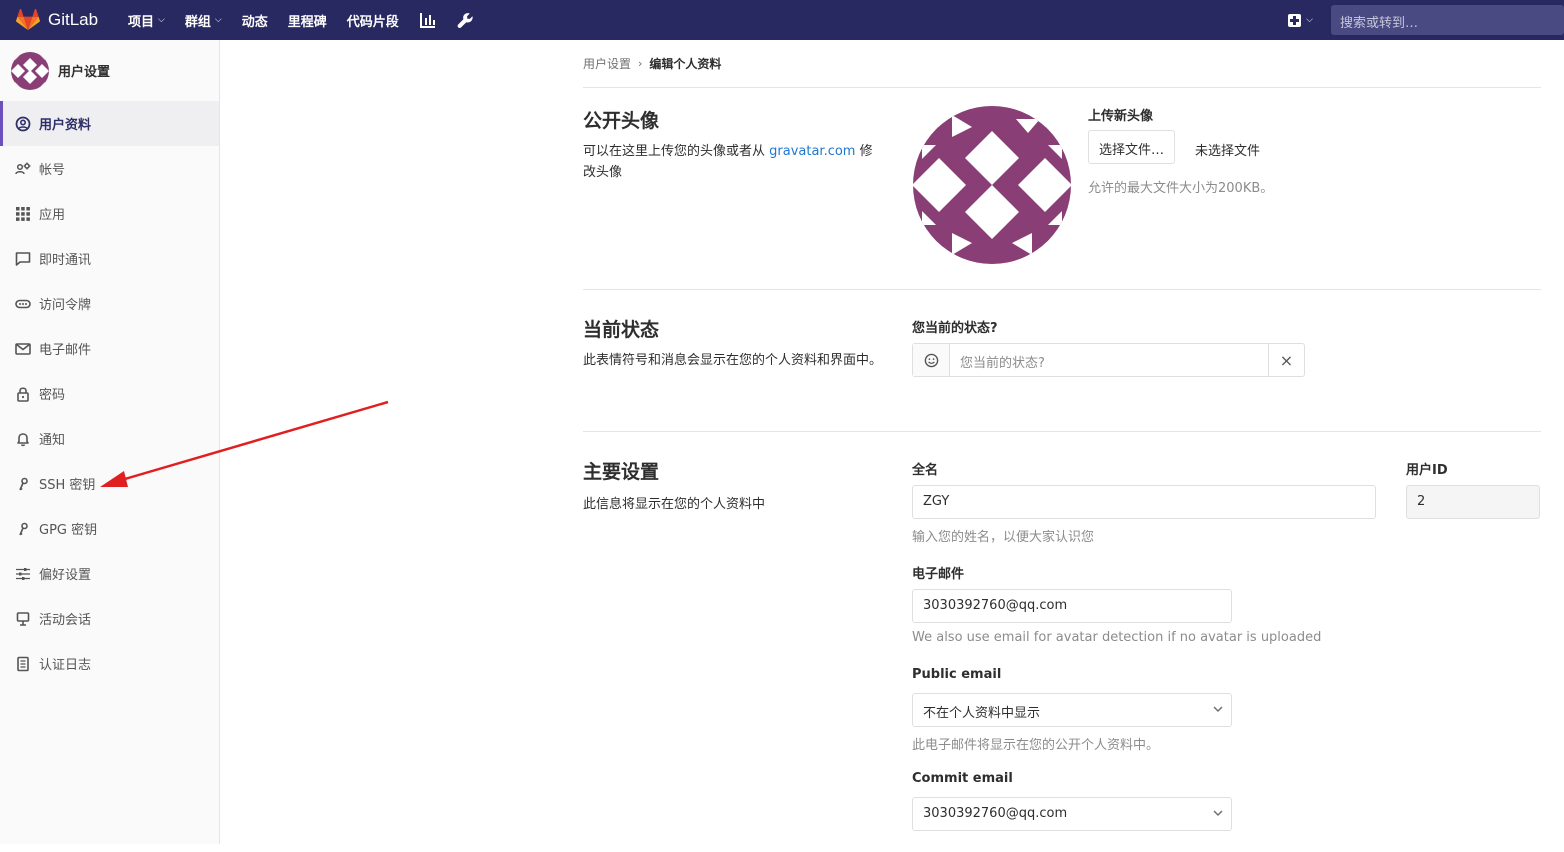 This screenshot has width=1564, height=852. I want to click on gitlab-logo: GitLab, so click(71, 20).